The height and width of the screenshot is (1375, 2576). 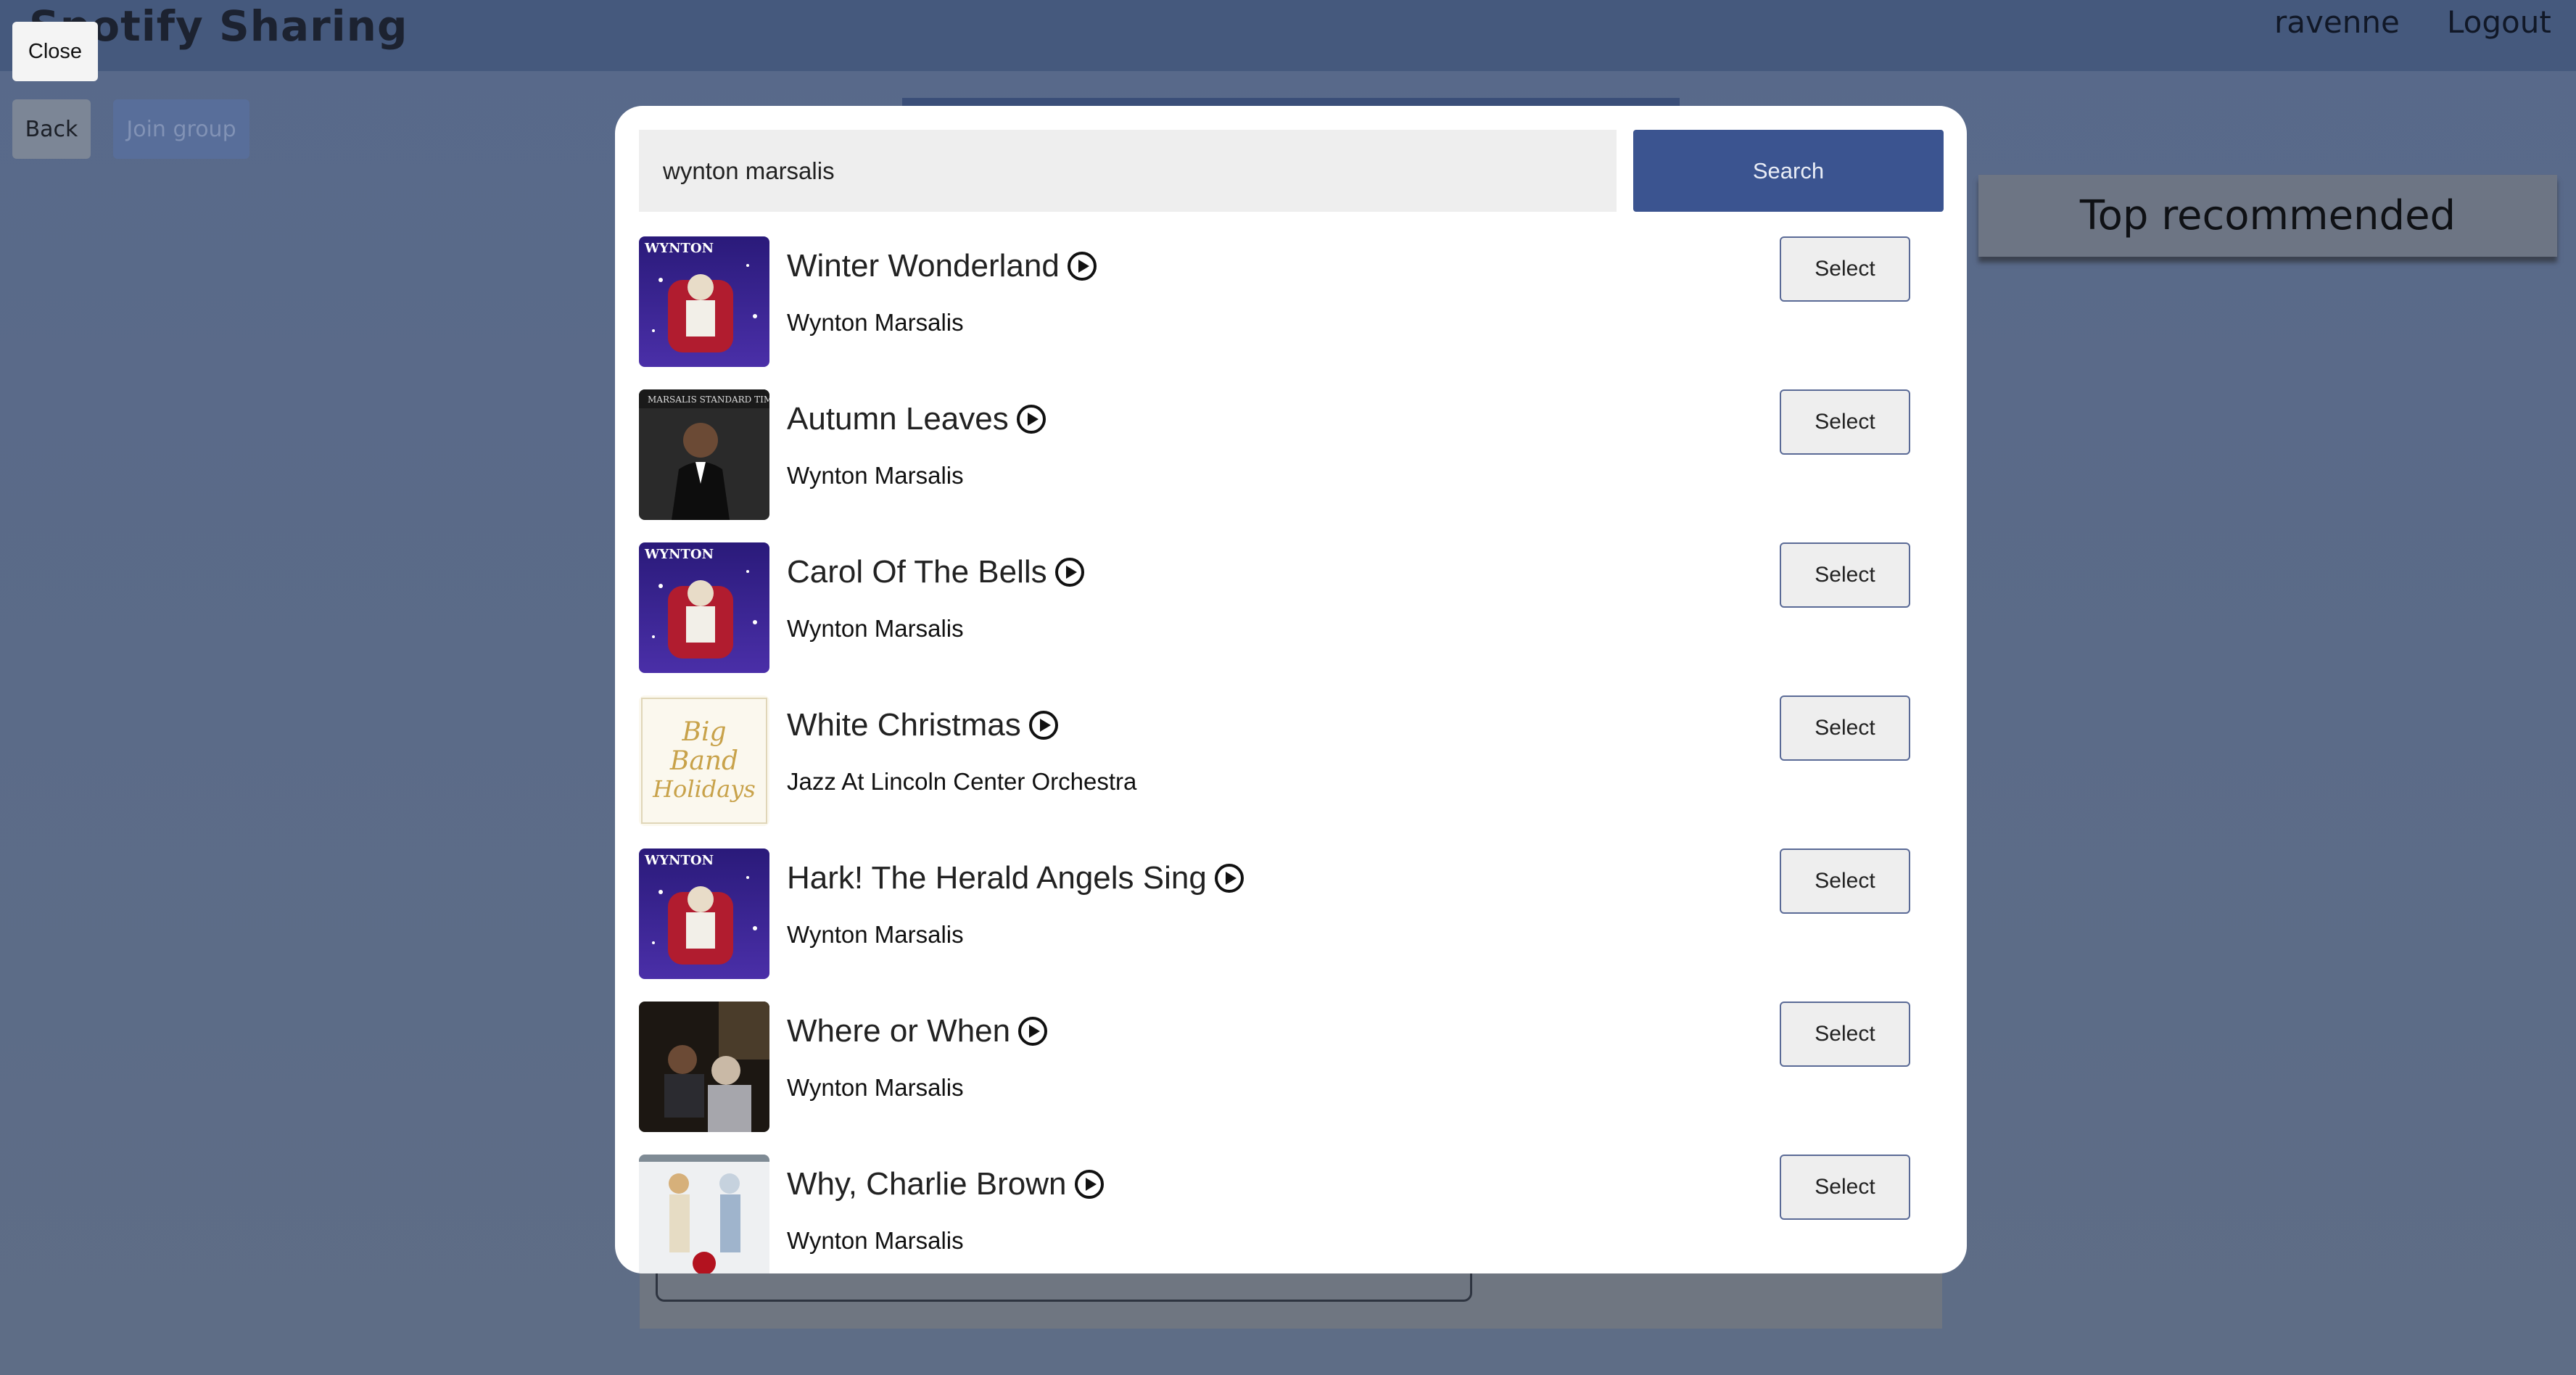 What do you see at coordinates (997, 878) in the screenshot?
I see `song-title: Hark! The Herald Angels Sing` at bounding box center [997, 878].